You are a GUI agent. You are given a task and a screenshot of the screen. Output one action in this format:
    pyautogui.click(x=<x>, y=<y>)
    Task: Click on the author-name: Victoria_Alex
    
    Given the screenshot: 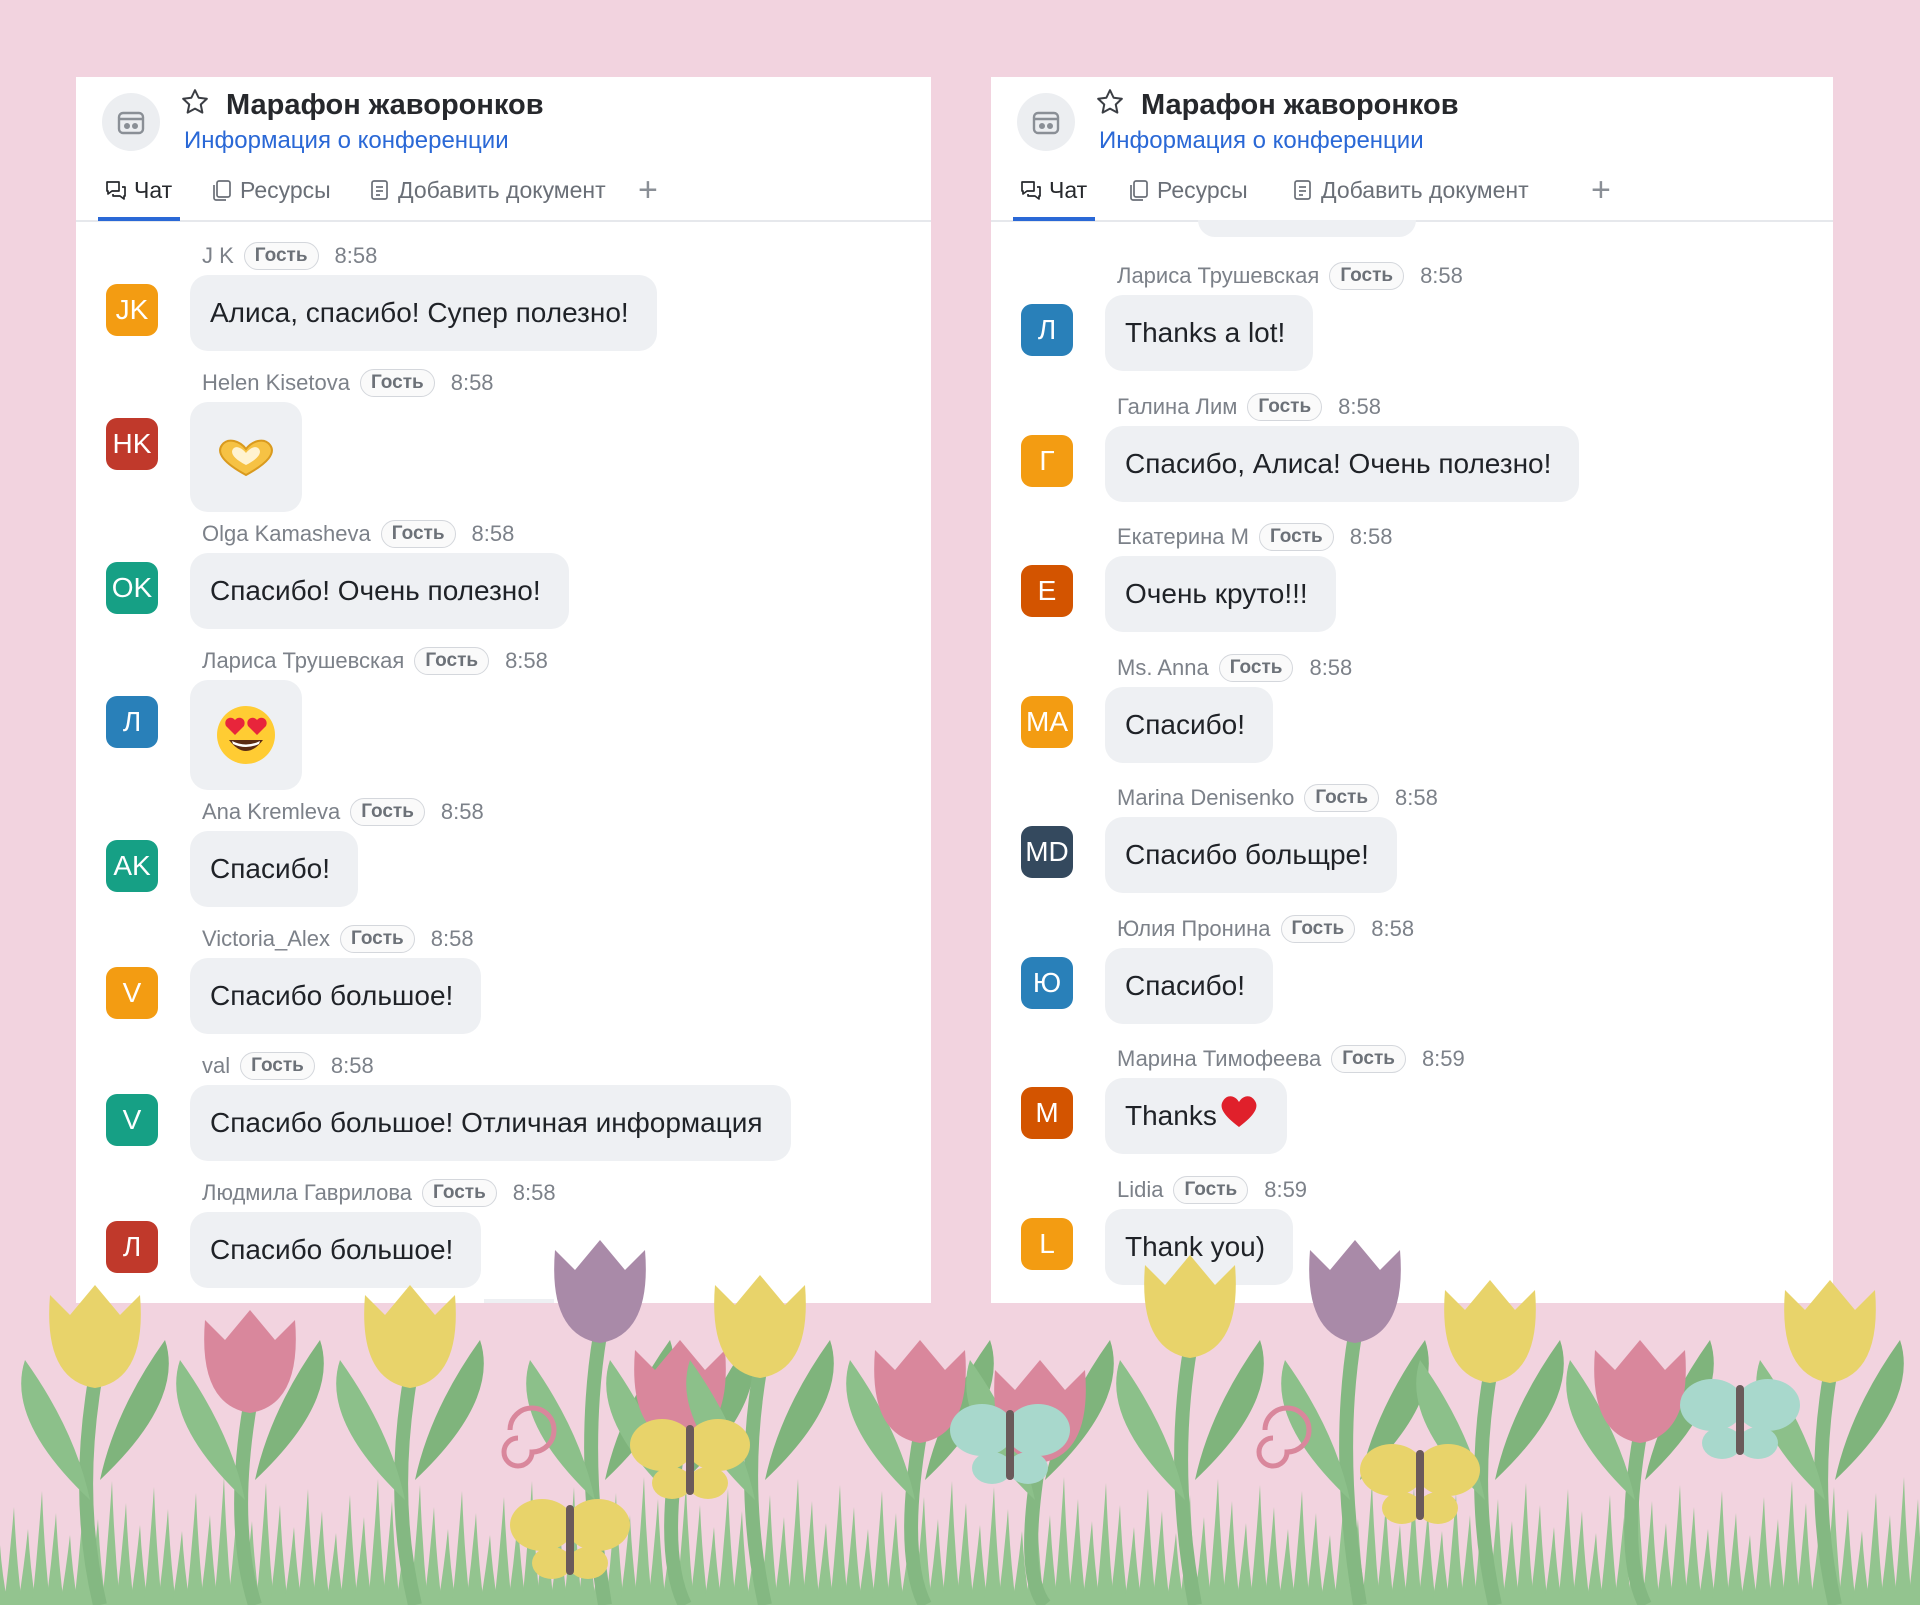 What is the action you would take?
    pyautogui.click(x=266, y=939)
    